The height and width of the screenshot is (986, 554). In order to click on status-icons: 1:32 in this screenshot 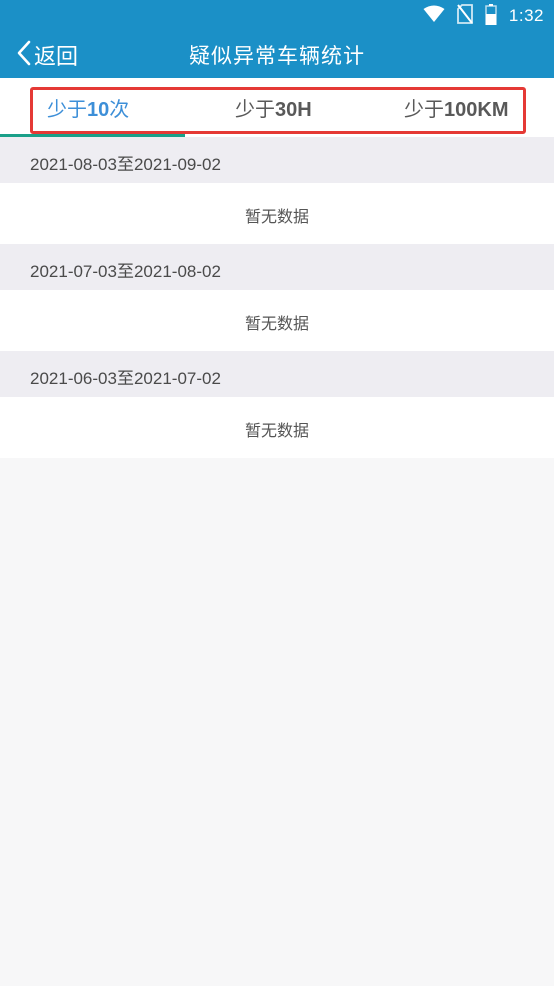, I will do `click(483, 16)`.